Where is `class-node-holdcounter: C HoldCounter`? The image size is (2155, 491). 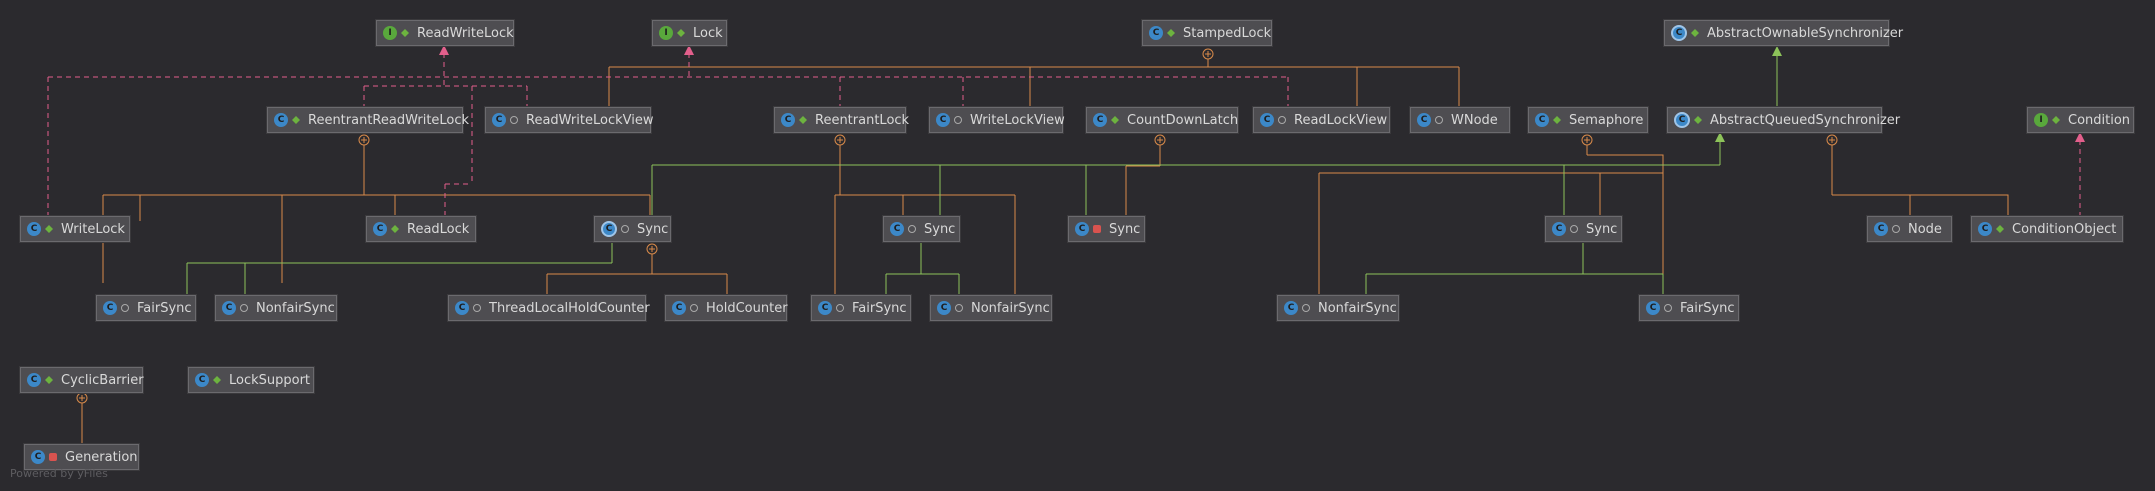 class-node-holdcounter: C HoldCounter is located at coordinates (726, 308).